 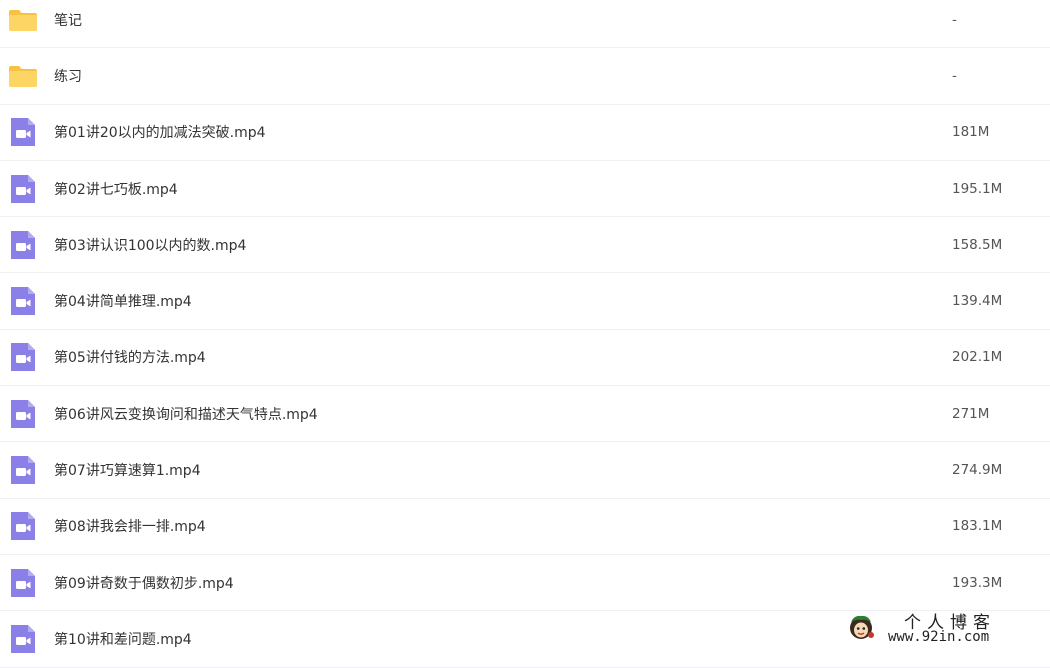 I want to click on file-size: 274.9M, so click(x=977, y=470).